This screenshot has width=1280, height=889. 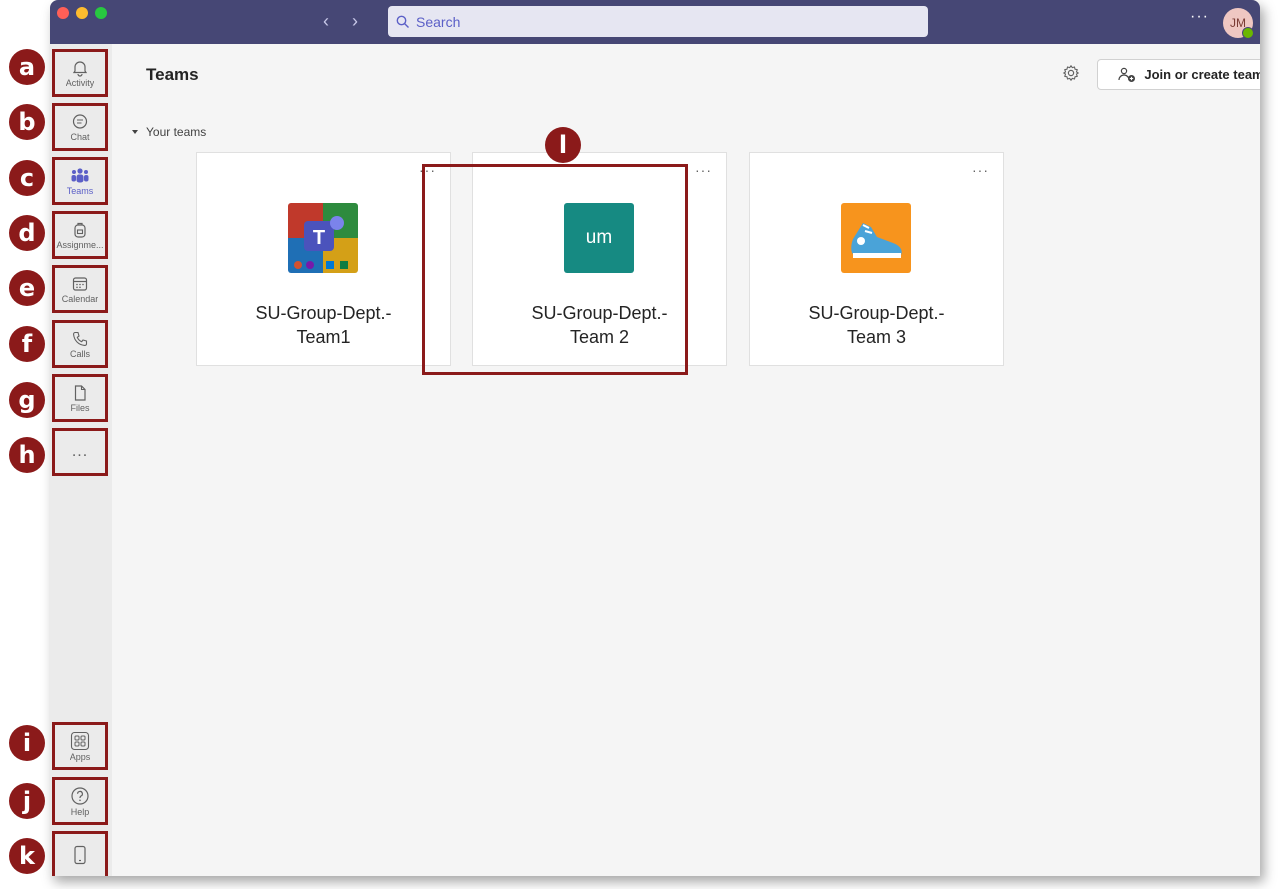 I want to click on marker-e: e, so click(x=27, y=288).